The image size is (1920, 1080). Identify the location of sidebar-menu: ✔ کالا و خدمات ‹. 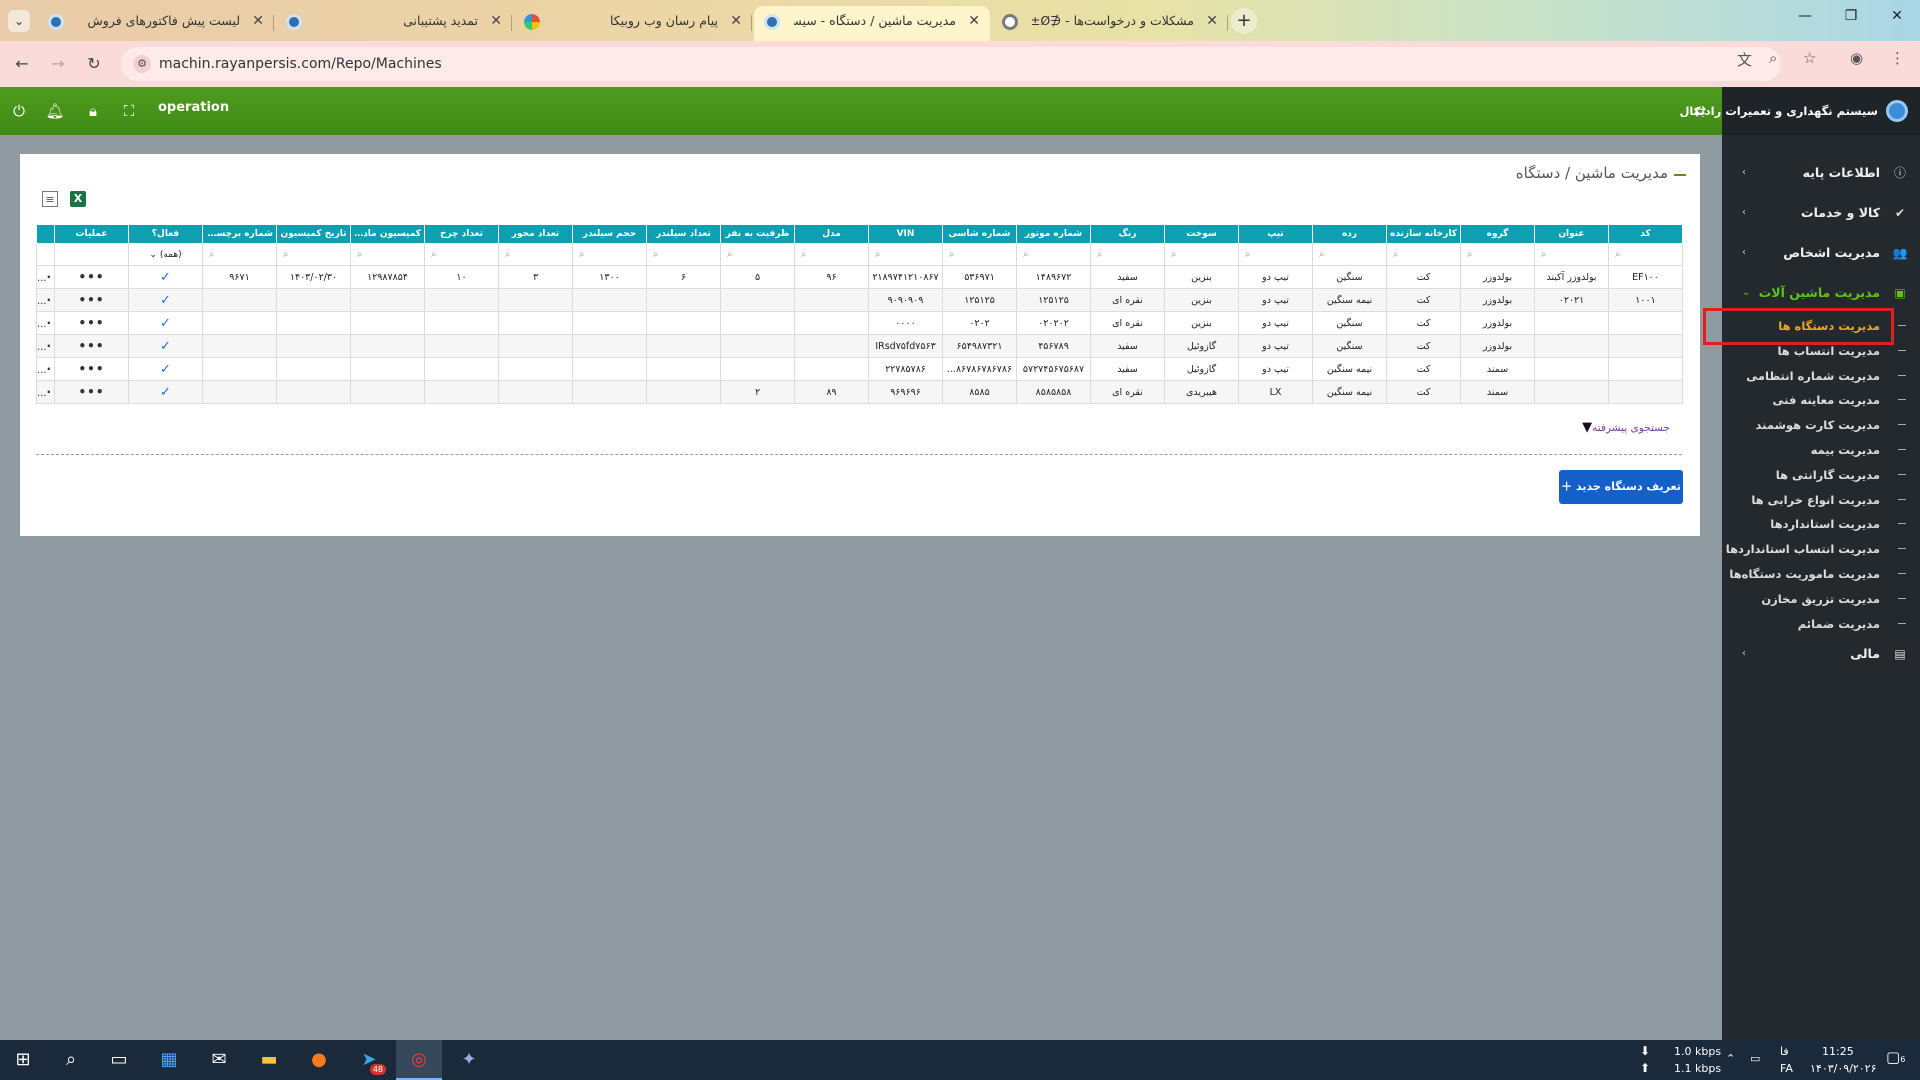
(1821, 213).